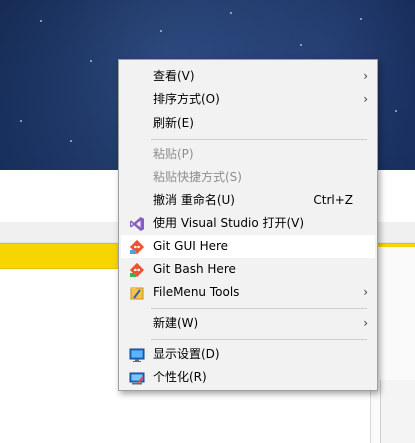 This screenshot has height=443, width=415. I want to click on menu-item-label: 查看(V), so click(174, 76).